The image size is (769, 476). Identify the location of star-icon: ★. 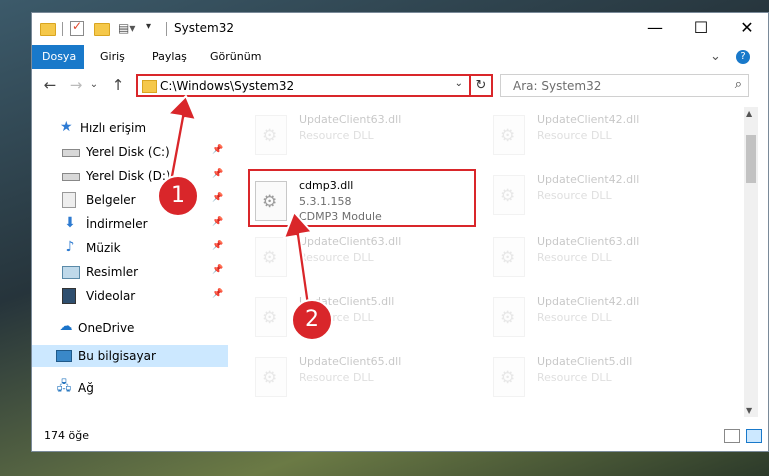
(66, 127).